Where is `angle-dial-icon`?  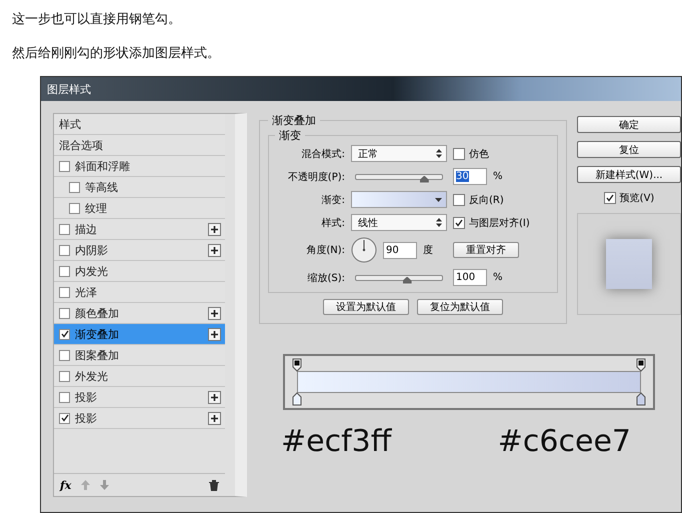 angle-dial-icon is located at coordinates (364, 250).